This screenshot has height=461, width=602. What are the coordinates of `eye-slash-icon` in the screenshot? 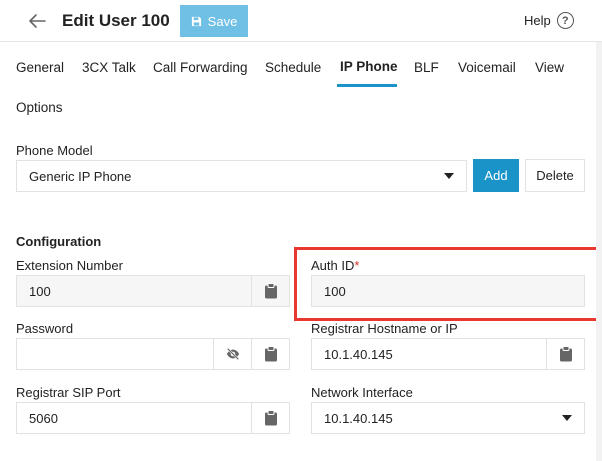 It's located at (232, 354).